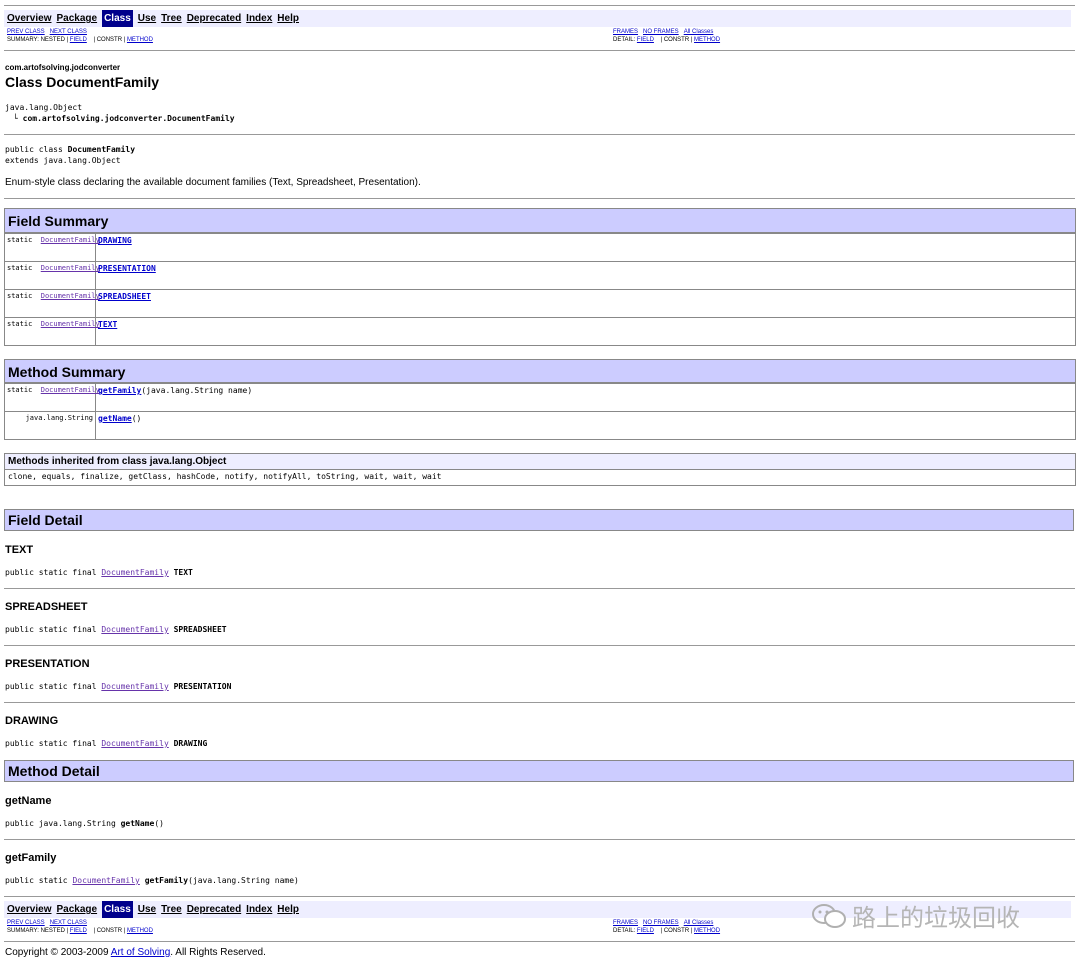 This screenshot has width=1080, height=964. Describe the element at coordinates (127, 268) in the screenshot. I see `field-link-presentation: PRESENTATION` at that location.